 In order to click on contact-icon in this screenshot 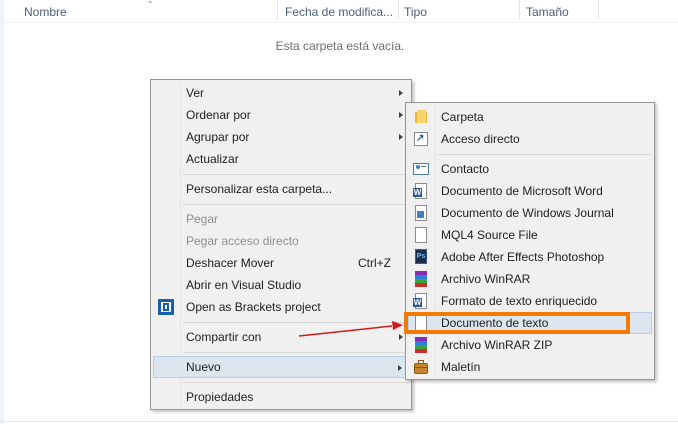, I will do `click(421, 169)`.